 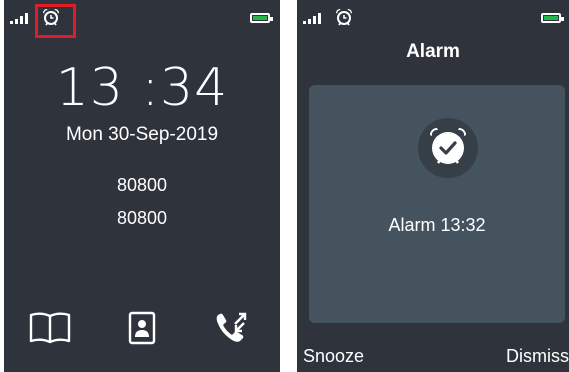 I want to click on alarm-check-icon, so click(x=448, y=148).